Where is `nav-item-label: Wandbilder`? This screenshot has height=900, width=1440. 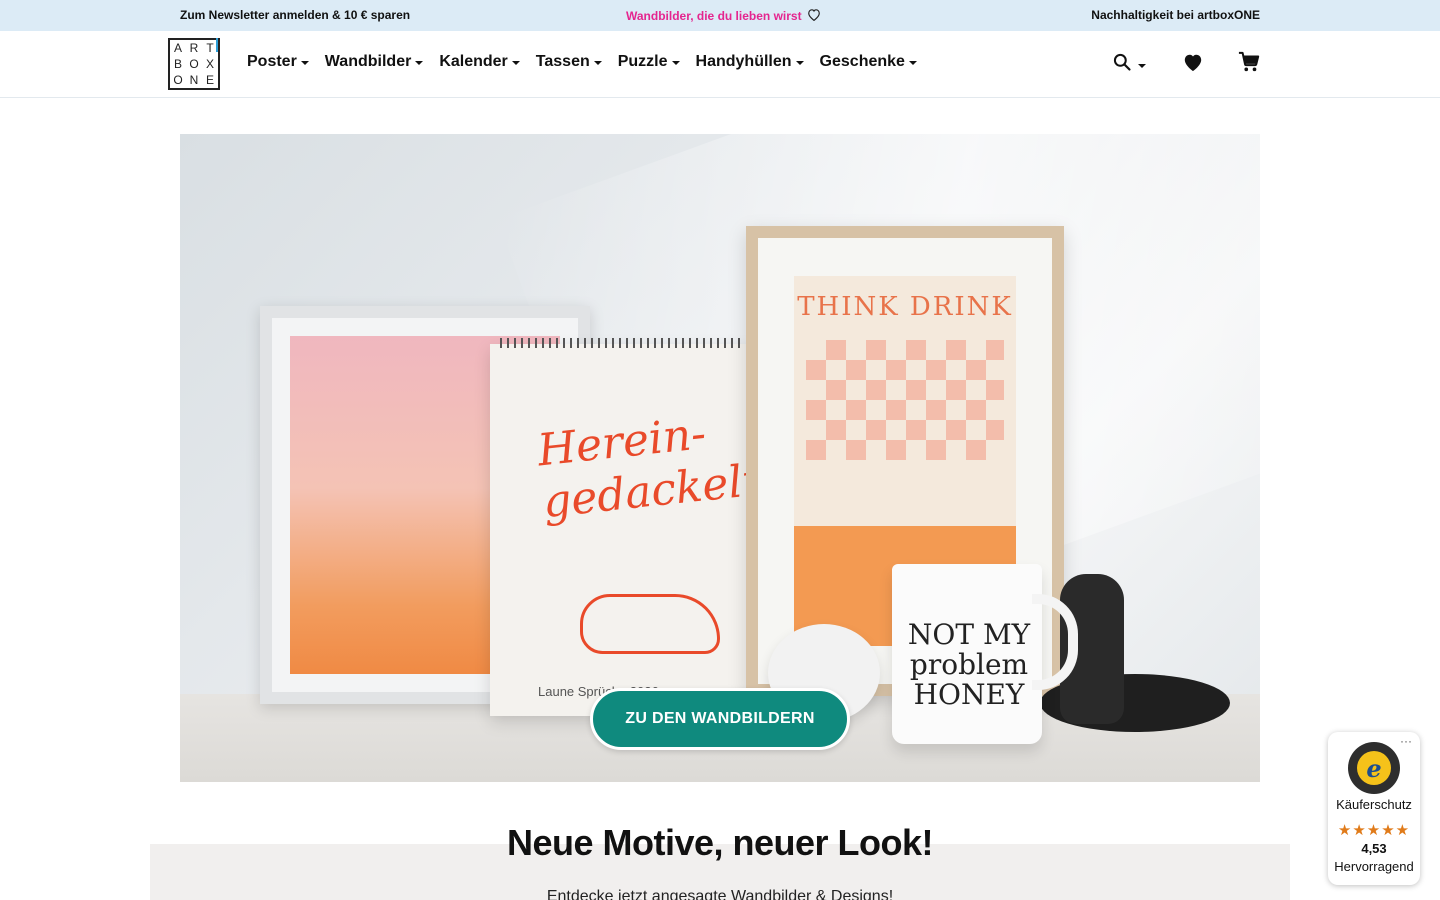 nav-item-label: Wandbilder is located at coordinates (368, 61).